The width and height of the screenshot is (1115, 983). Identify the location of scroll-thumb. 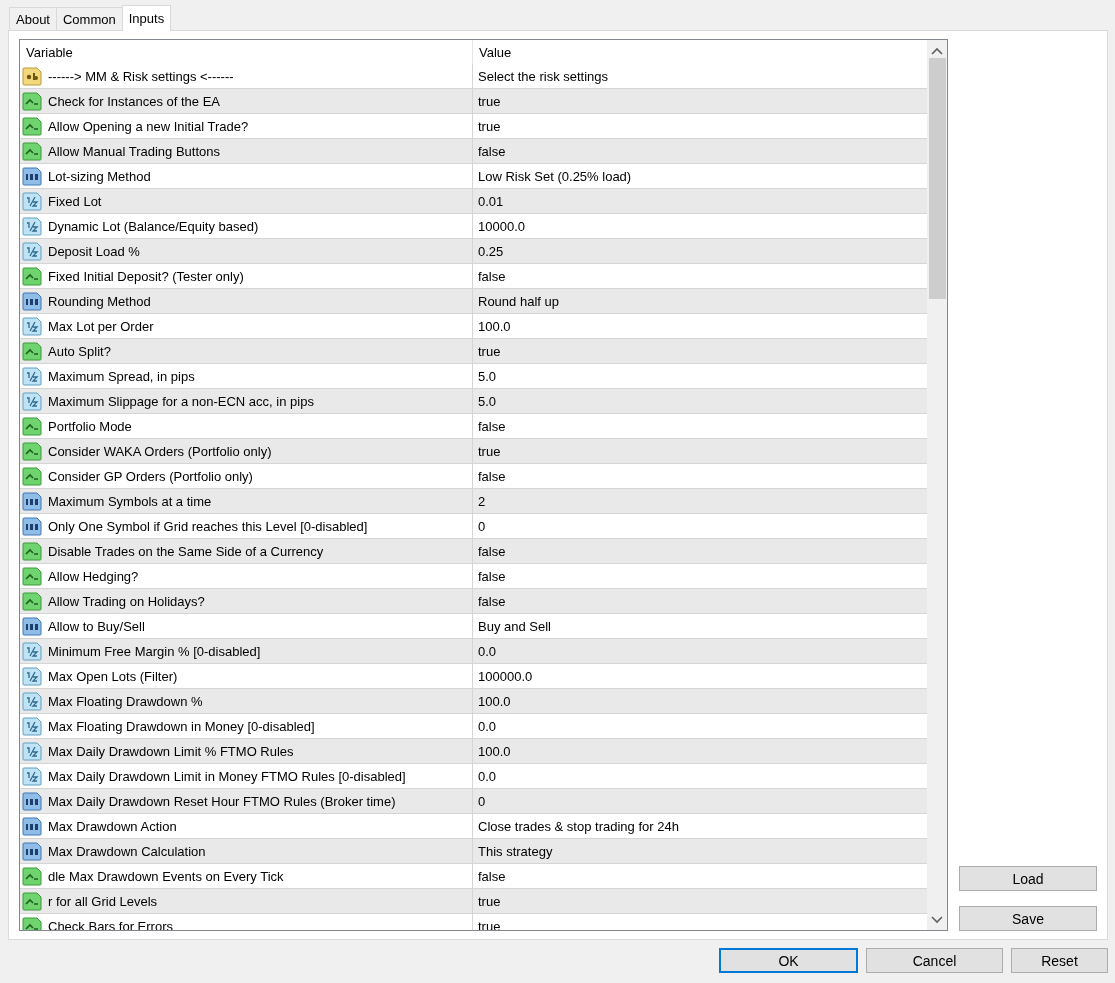
(937, 178).